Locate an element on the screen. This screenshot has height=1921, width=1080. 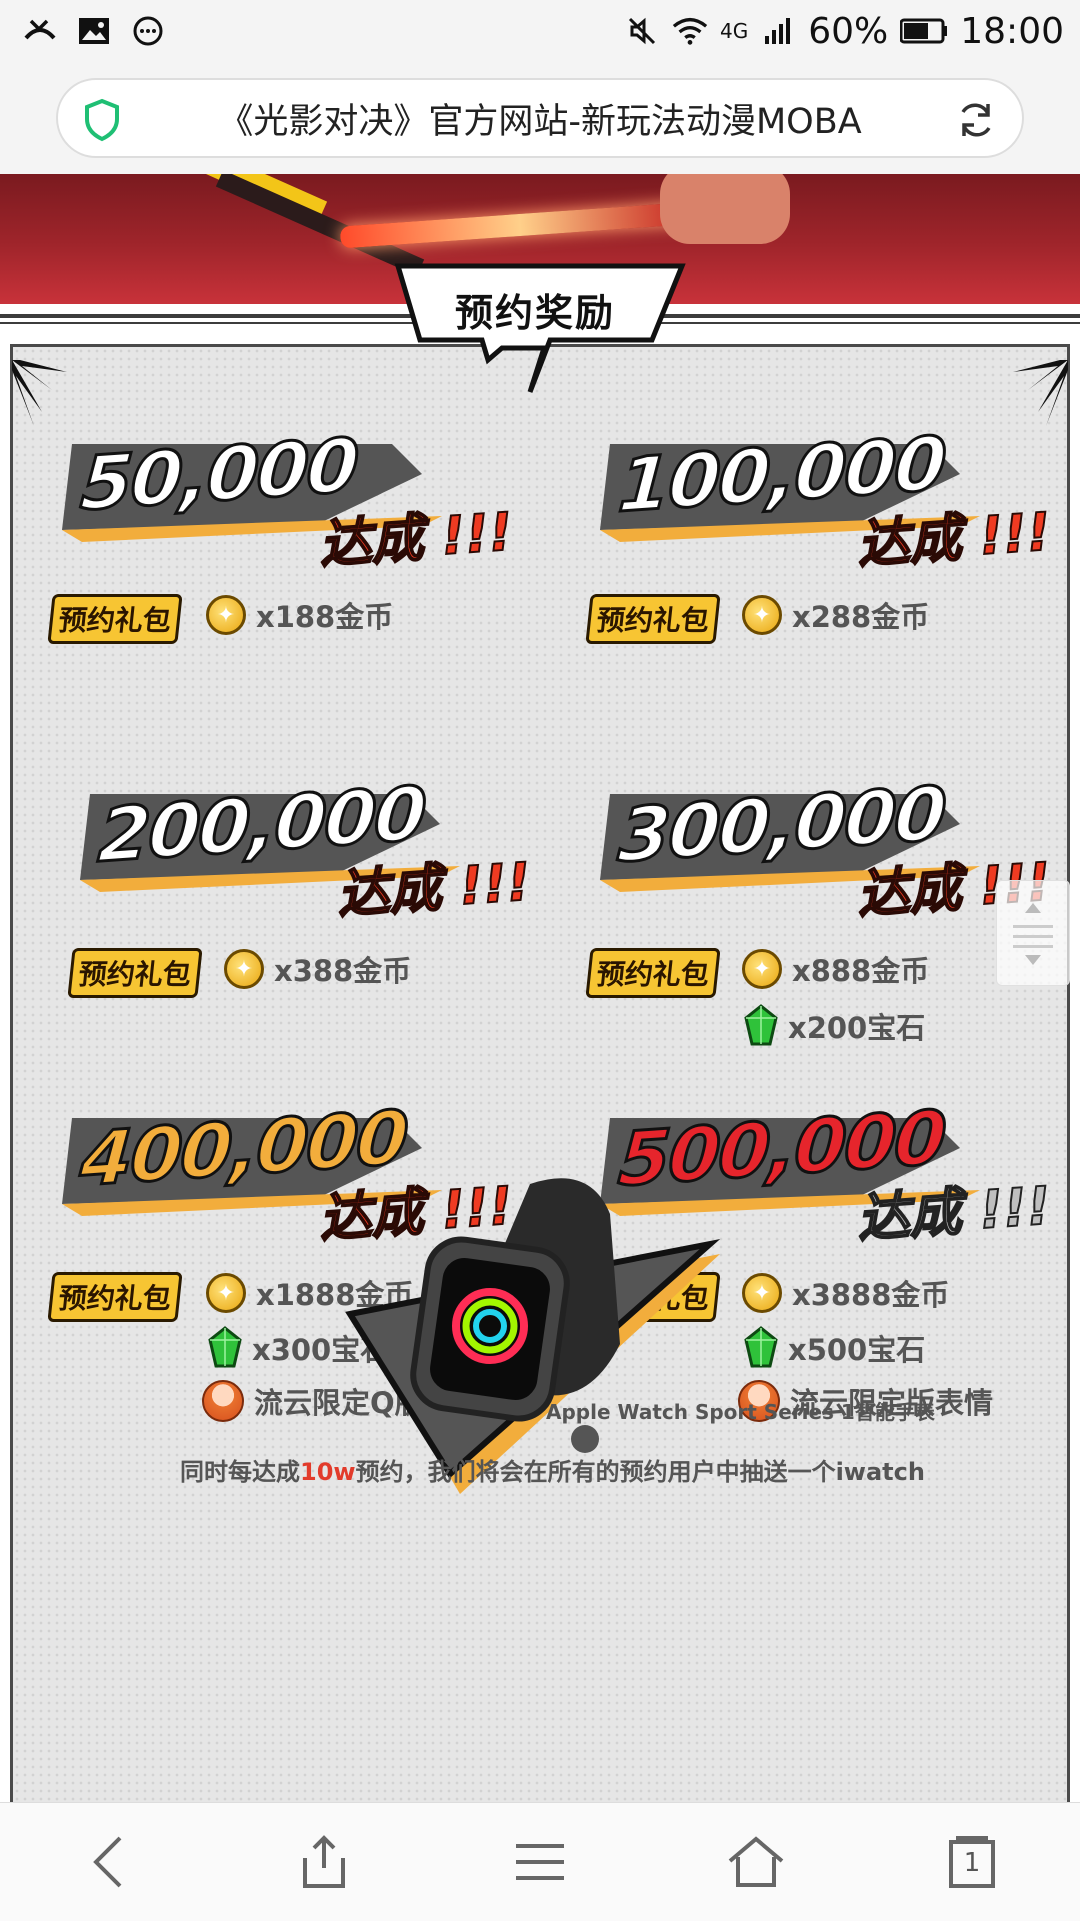
home-button is located at coordinates (756, 1862).